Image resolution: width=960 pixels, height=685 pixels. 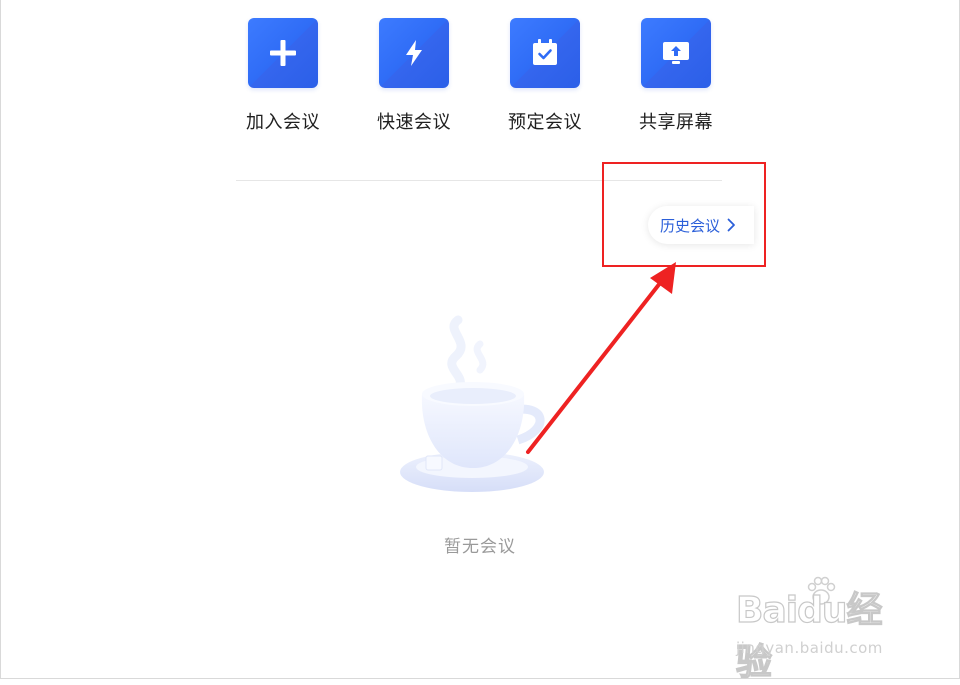 What do you see at coordinates (676, 122) in the screenshot?
I see `share-screen-label: 共享屏幕` at bounding box center [676, 122].